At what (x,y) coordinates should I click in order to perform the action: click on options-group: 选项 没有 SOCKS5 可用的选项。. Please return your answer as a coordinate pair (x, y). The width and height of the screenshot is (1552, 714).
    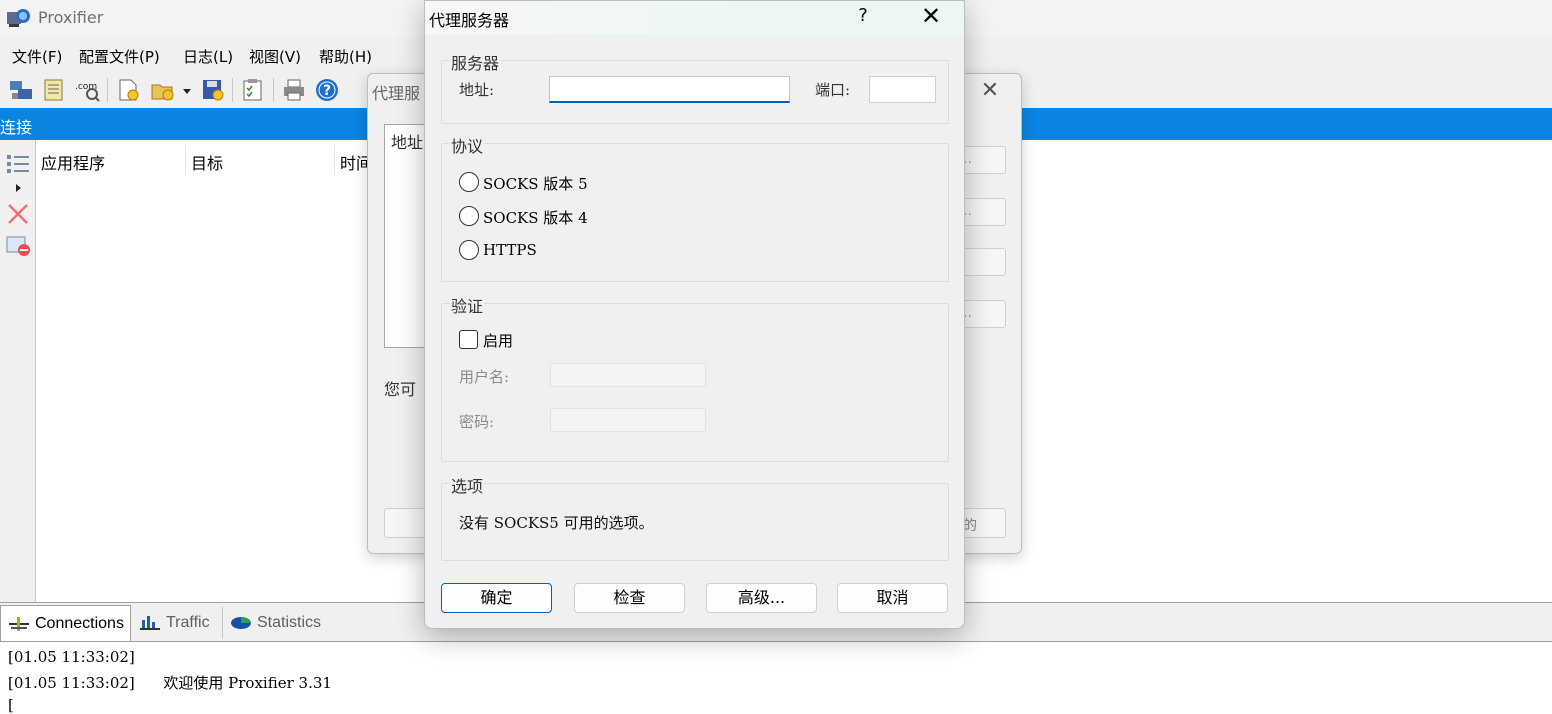
    Looking at the image, I should click on (695, 517).